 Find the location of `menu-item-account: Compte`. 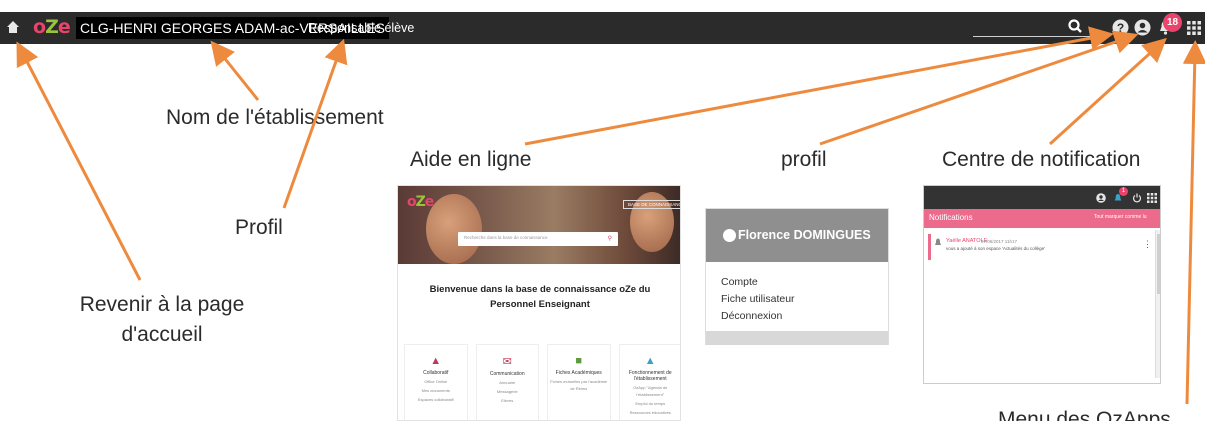

menu-item-account: Compte is located at coordinates (758, 282).